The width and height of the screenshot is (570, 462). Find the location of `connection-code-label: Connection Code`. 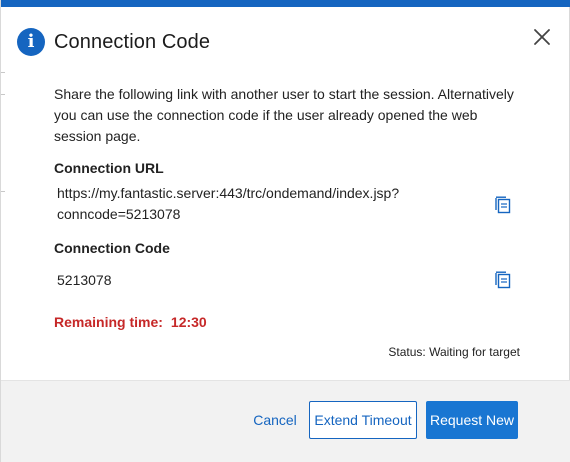

connection-code-label: Connection Code is located at coordinates (112, 248).